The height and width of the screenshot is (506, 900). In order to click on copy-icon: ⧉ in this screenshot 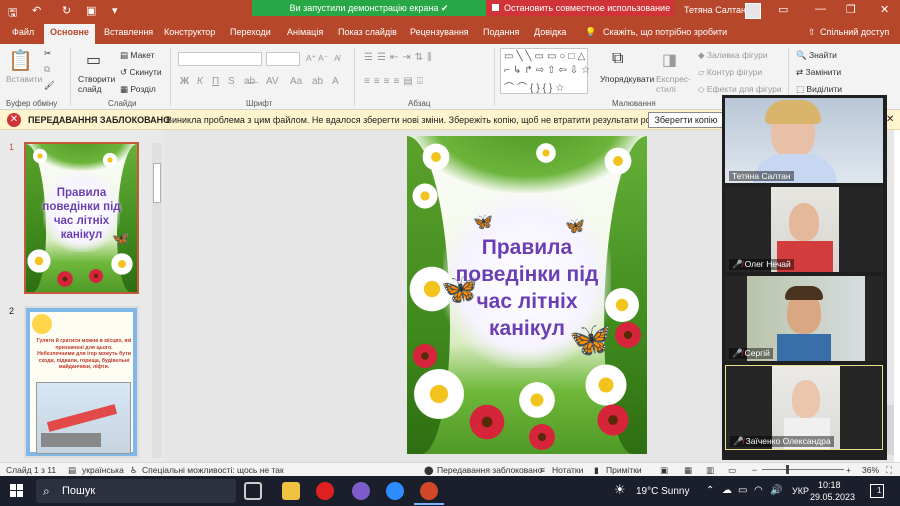, I will do `click(47, 69)`.